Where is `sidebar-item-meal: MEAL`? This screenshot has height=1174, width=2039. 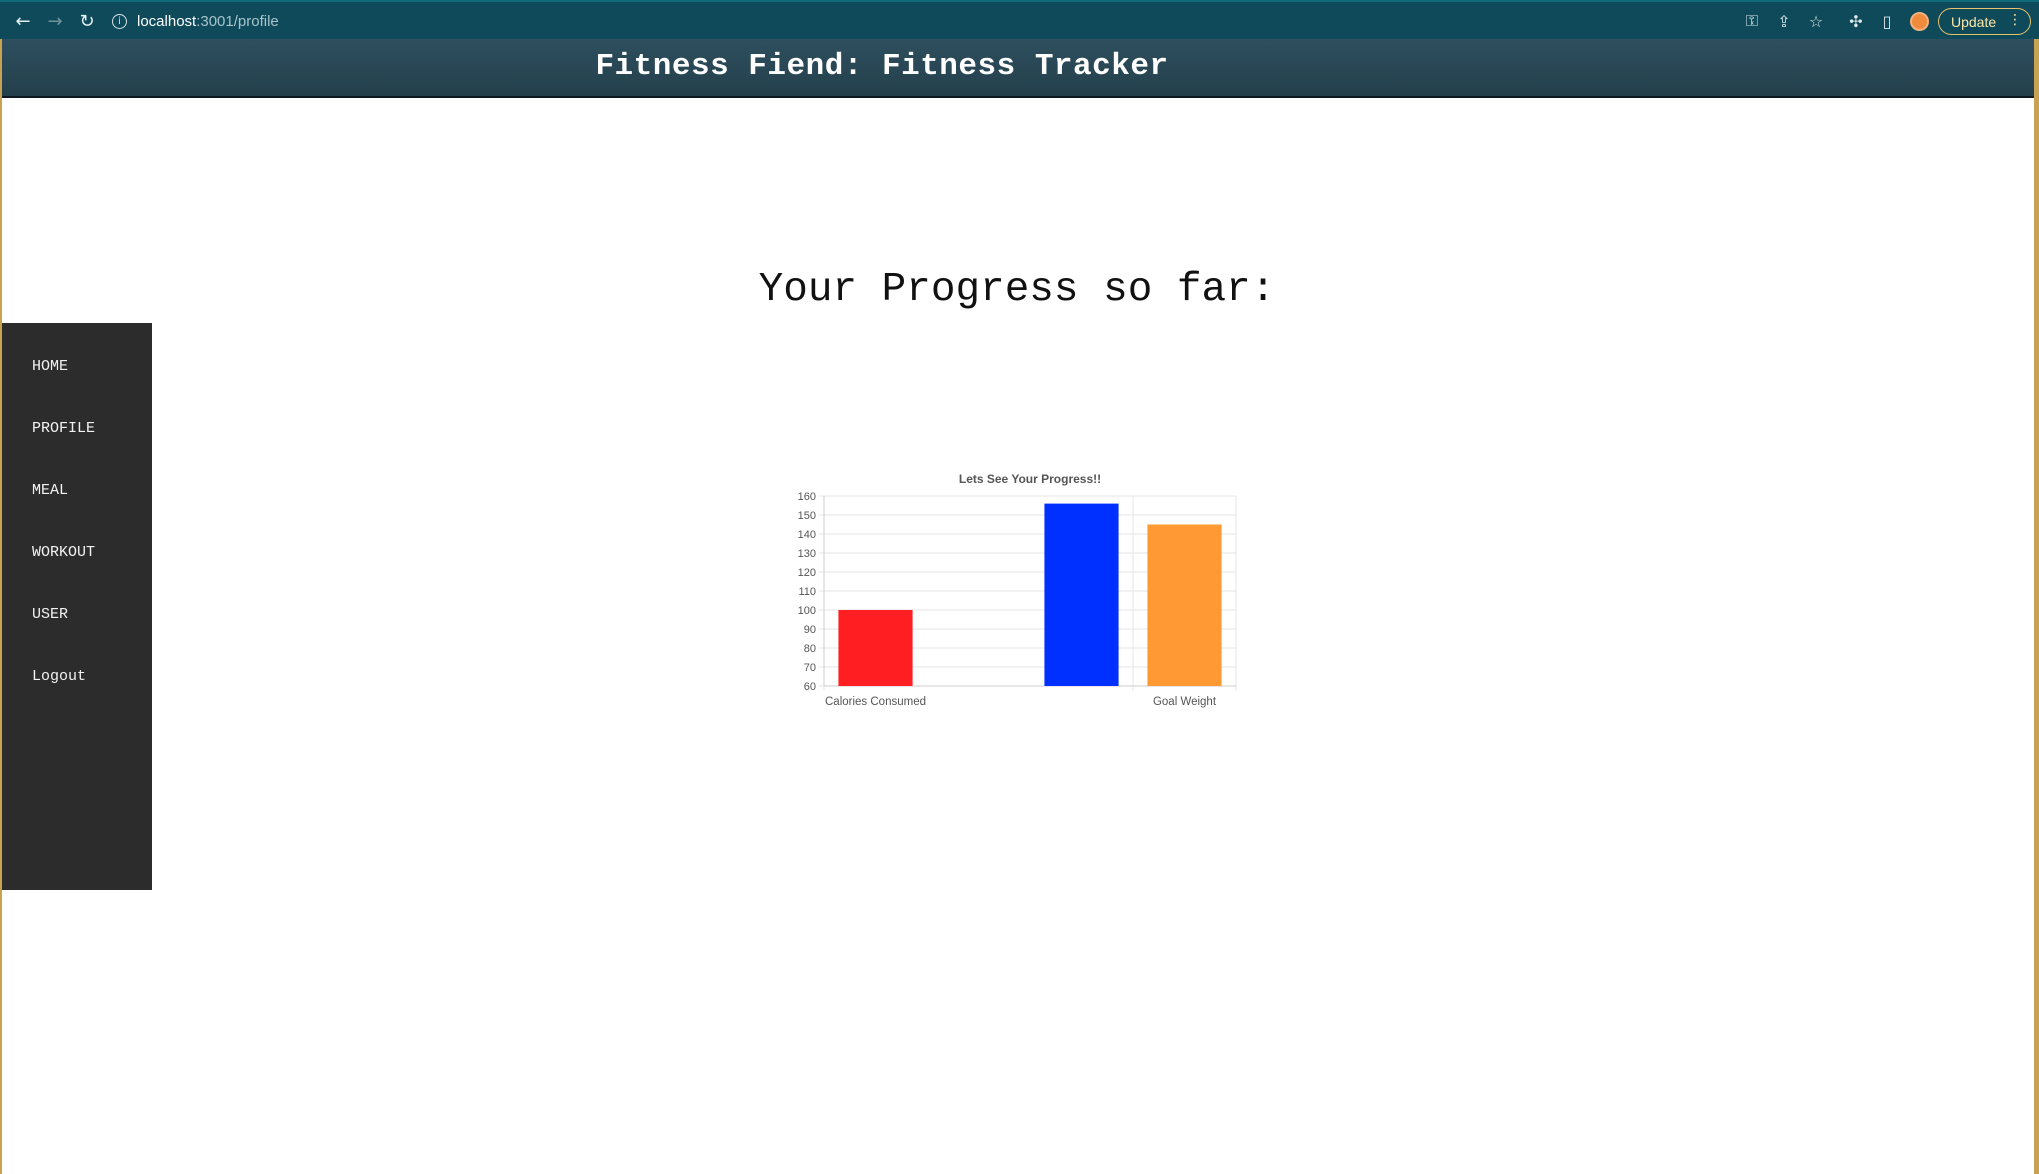
sidebar-item-meal: MEAL is located at coordinates (77, 500).